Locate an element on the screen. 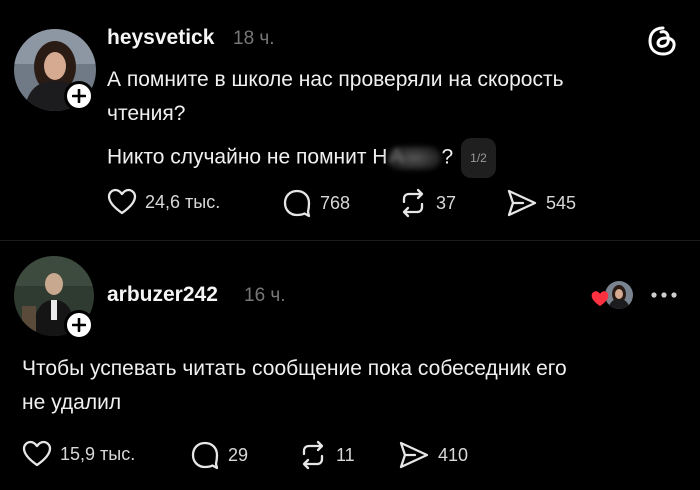 This screenshot has width=700, height=490. like-button: 15,9 тыс. is located at coordinates (78, 454).